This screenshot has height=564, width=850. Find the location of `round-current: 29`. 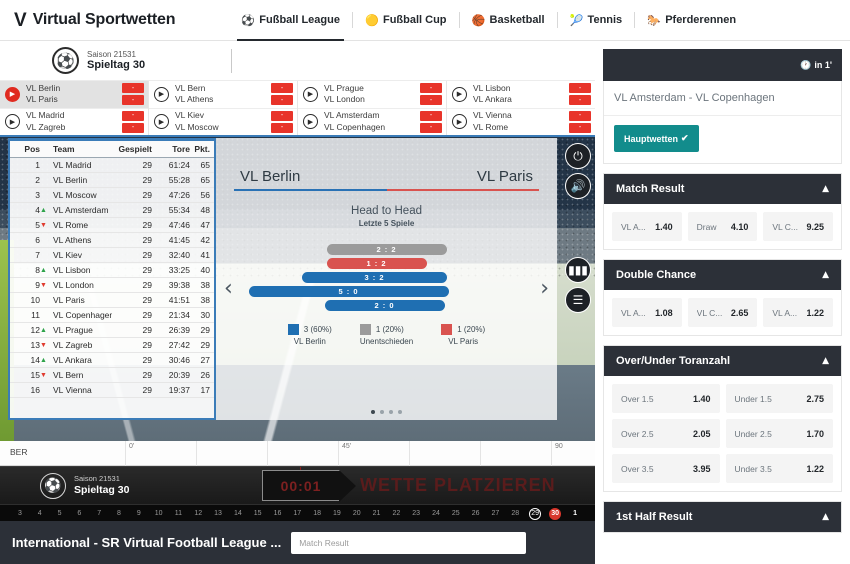

round-current: 29 is located at coordinates (535, 513).